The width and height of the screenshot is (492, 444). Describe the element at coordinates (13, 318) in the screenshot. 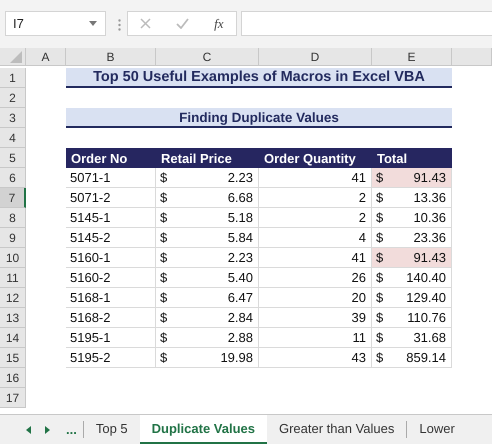

I see `row-header: 13` at that location.